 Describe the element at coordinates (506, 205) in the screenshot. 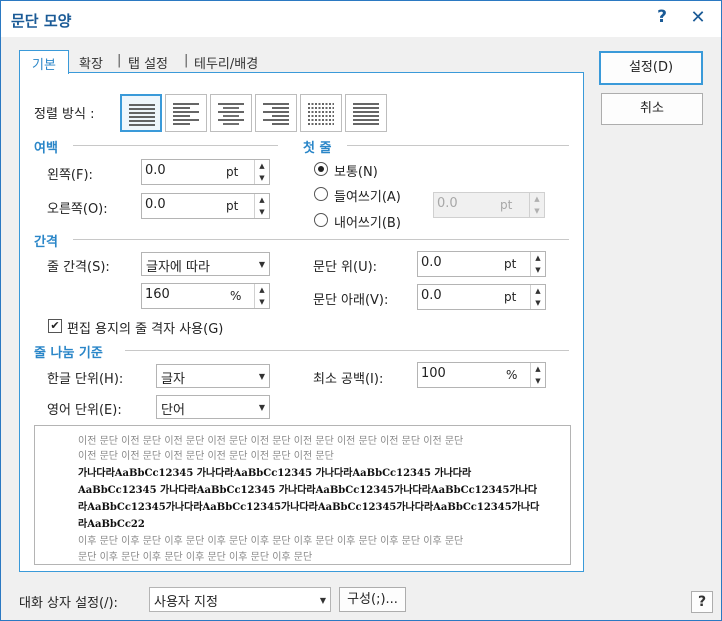

I see `first-line-indent-unit: pt` at that location.